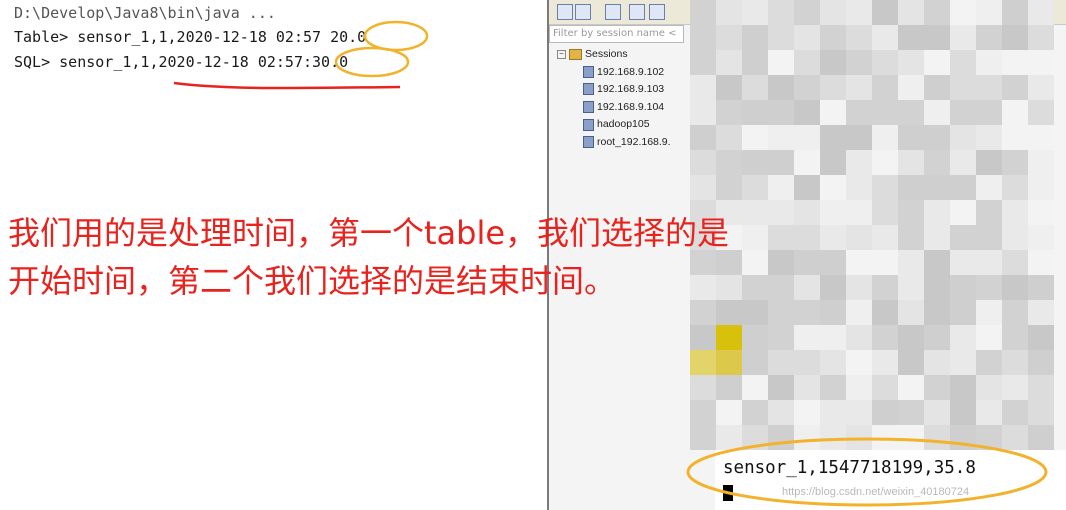 This screenshot has width=1066, height=510. What do you see at coordinates (396, 36) in the screenshot?
I see `highlight-ellipse-table-value` at bounding box center [396, 36].